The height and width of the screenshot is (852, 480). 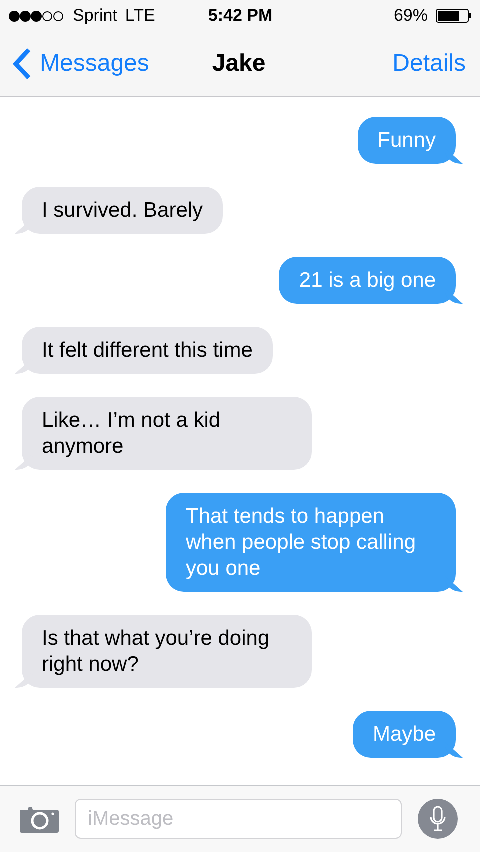 I want to click on microphone-icon, so click(x=438, y=819).